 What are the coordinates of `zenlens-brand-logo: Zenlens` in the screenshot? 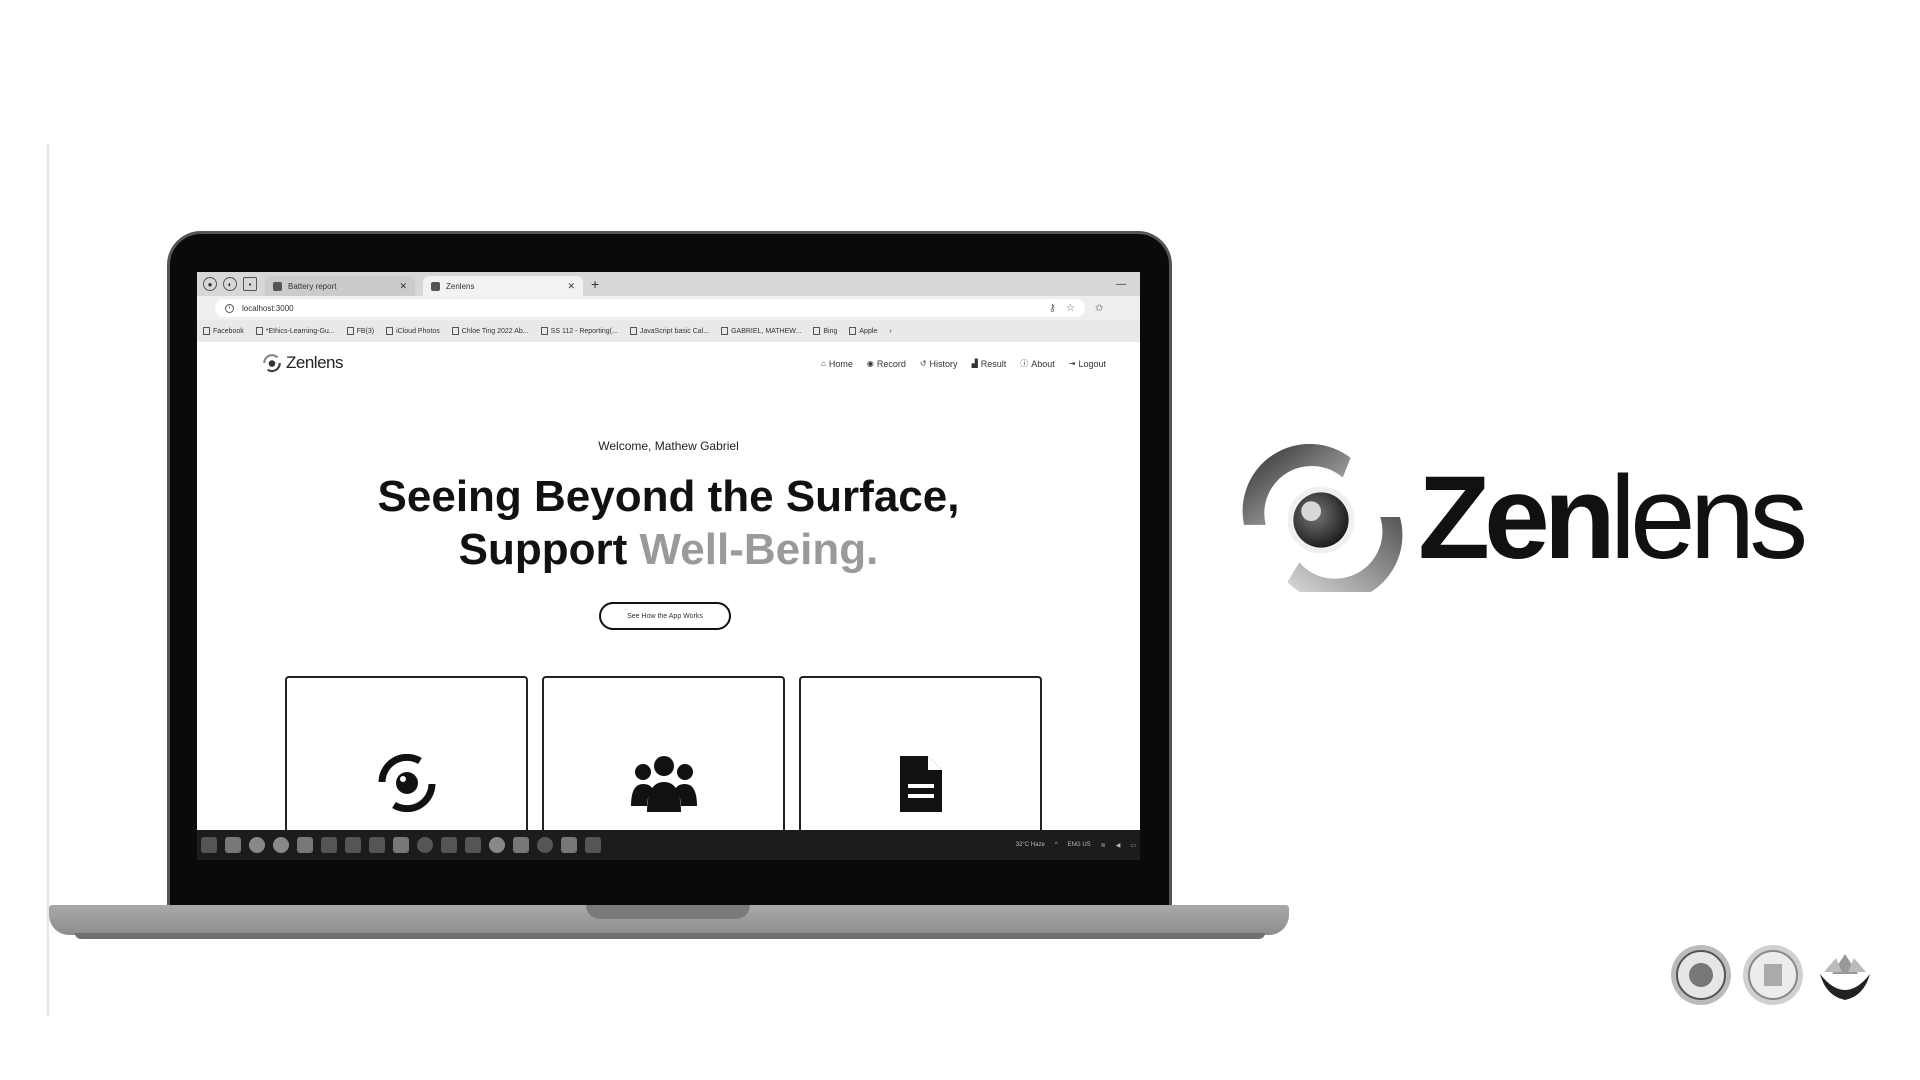 It's located at (1520, 518).